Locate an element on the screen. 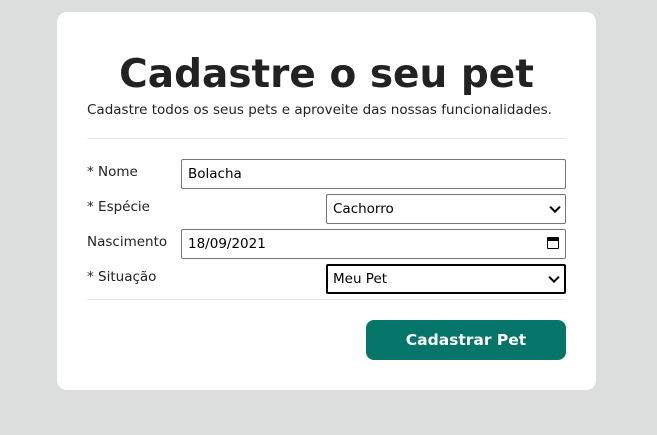 The width and height of the screenshot is (657, 435). nascimento-value: 18/09/2021 is located at coordinates (227, 244).